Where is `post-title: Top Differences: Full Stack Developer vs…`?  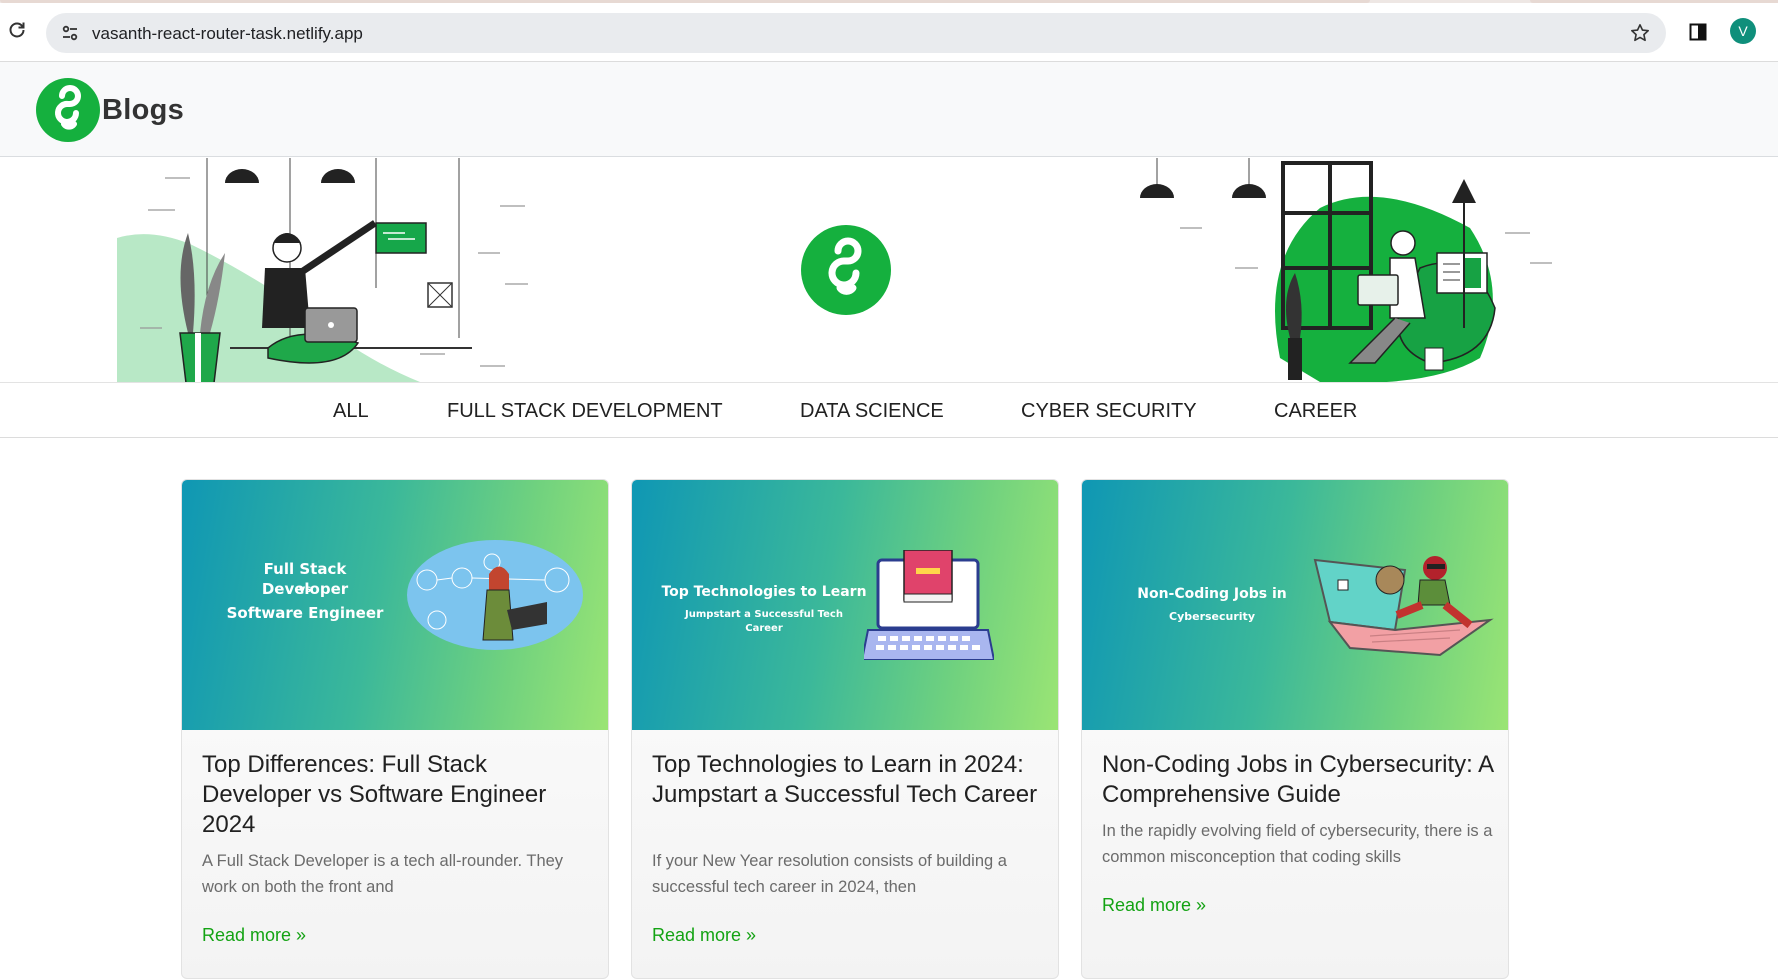
post-title: Top Differences: Full Stack Developer vs… is located at coordinates (398, 795).